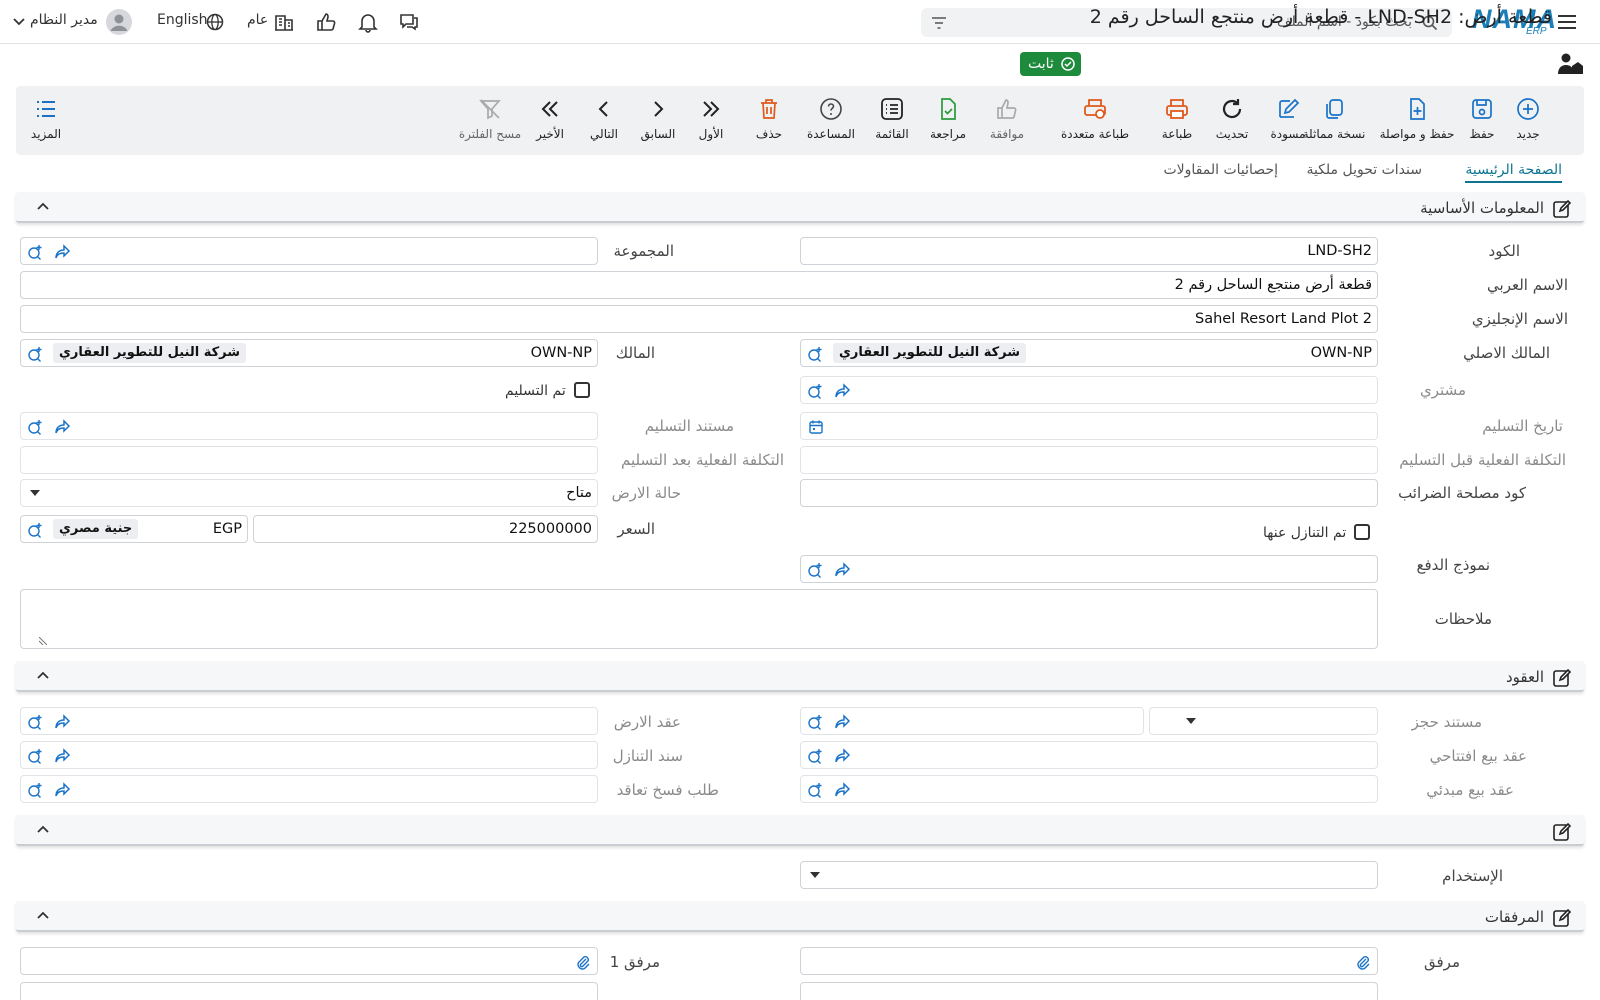 The image size is (1600, 1000). Describe the element at coordinates (1263, 721) in the screenshot. I see `reservation-type-select` at that location.